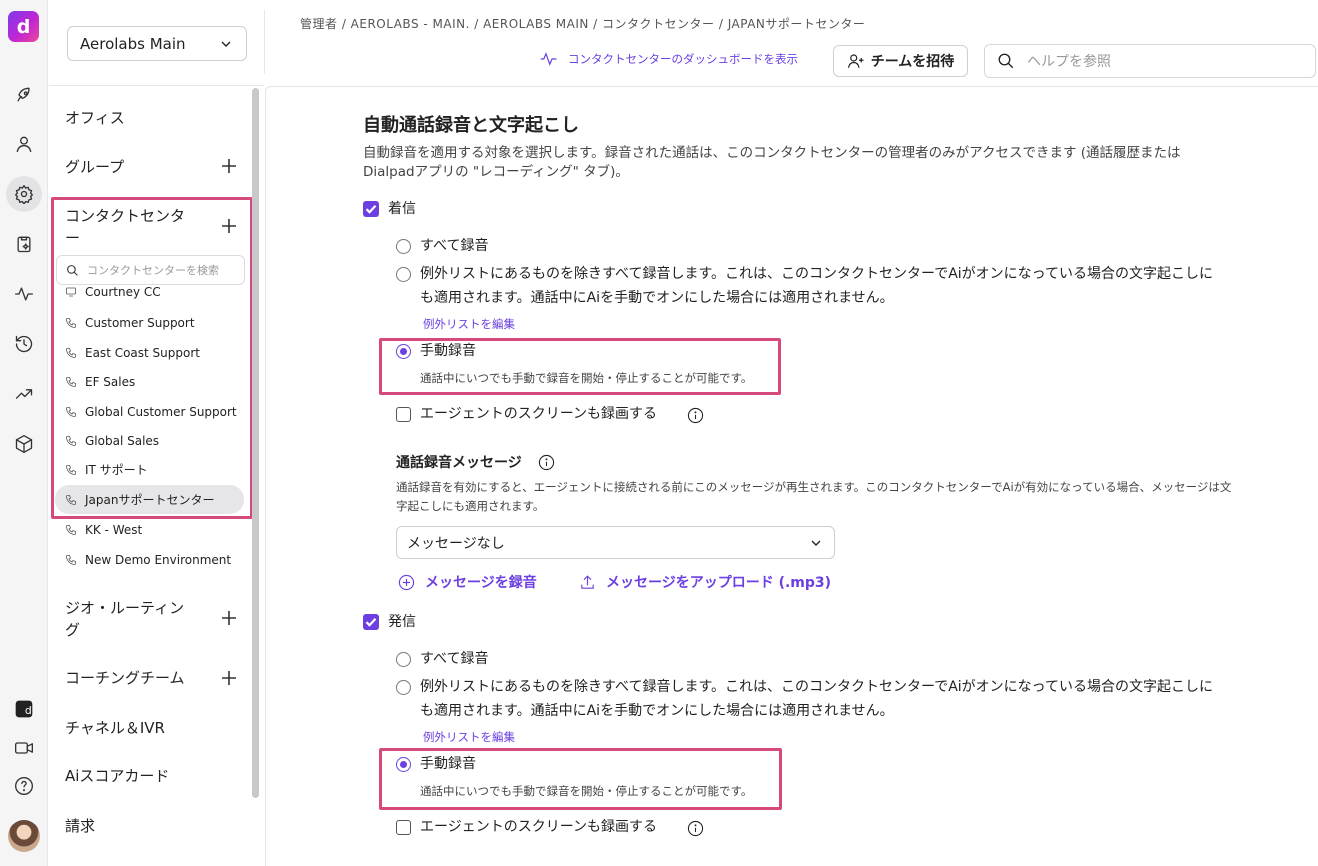 This screenshot has height=866, width=1318. I want to click on outgoing-manual-label: 手動録音, so click(448, 764).